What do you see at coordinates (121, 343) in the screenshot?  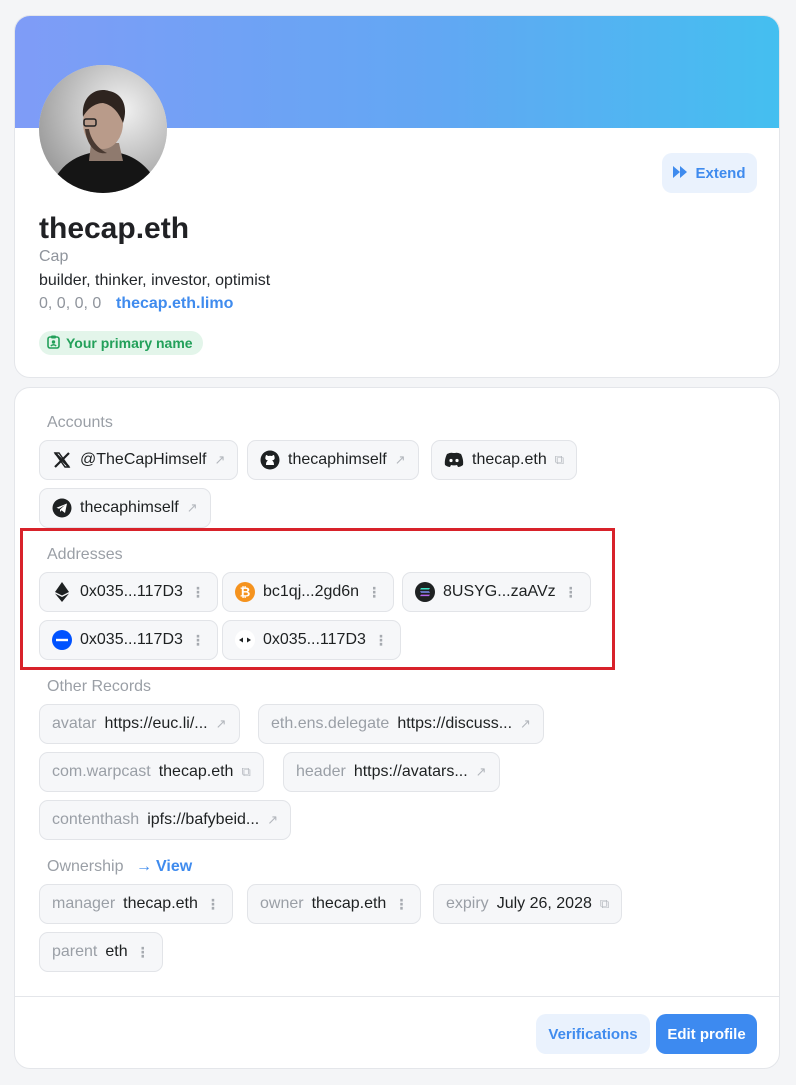 I see `primary-name-badge: Your primary name` at bounding box center [121, 343].